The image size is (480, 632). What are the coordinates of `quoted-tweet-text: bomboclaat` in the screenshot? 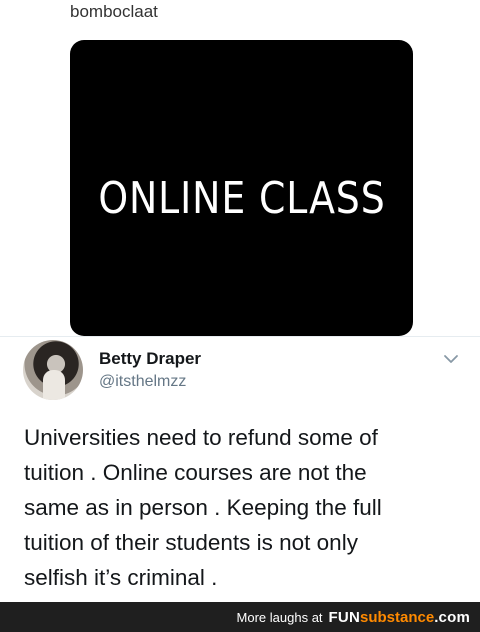 It's located at (114, 11).